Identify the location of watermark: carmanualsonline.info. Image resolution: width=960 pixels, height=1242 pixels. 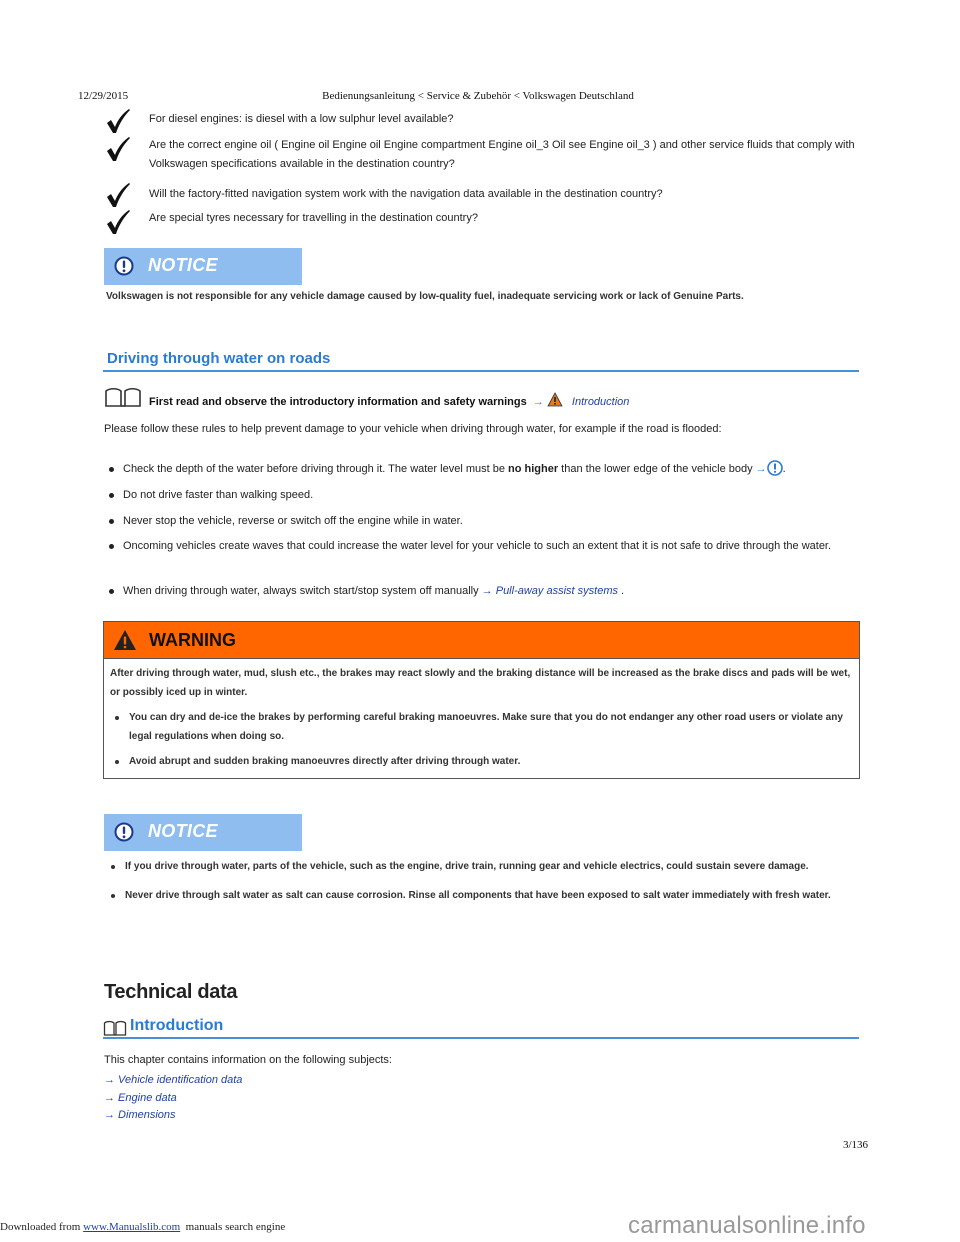
(747, 1225).